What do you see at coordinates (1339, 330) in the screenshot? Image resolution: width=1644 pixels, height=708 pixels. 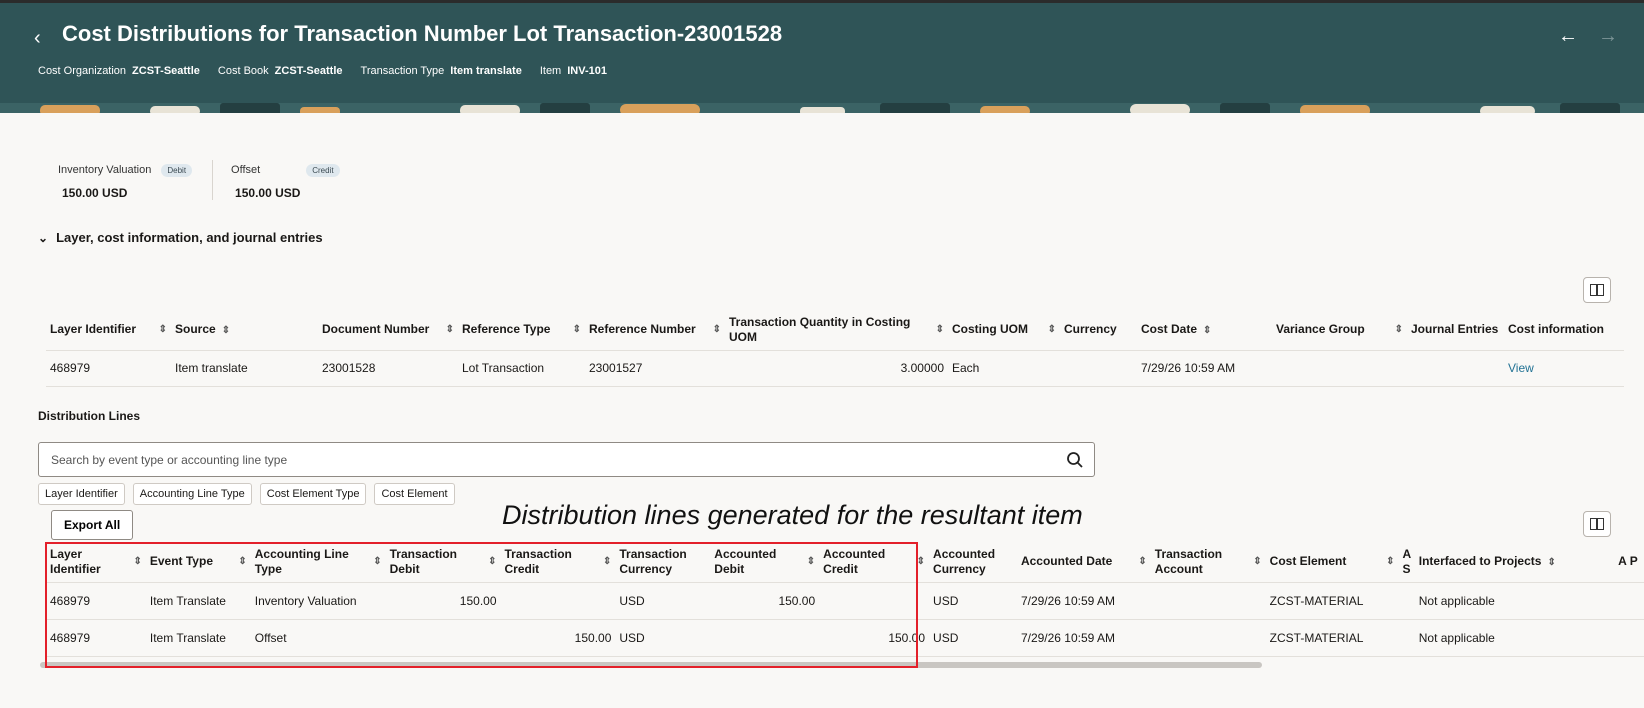 I see `col-variance-group: Variance Group ⇕` at bounding box center [1339, 330].